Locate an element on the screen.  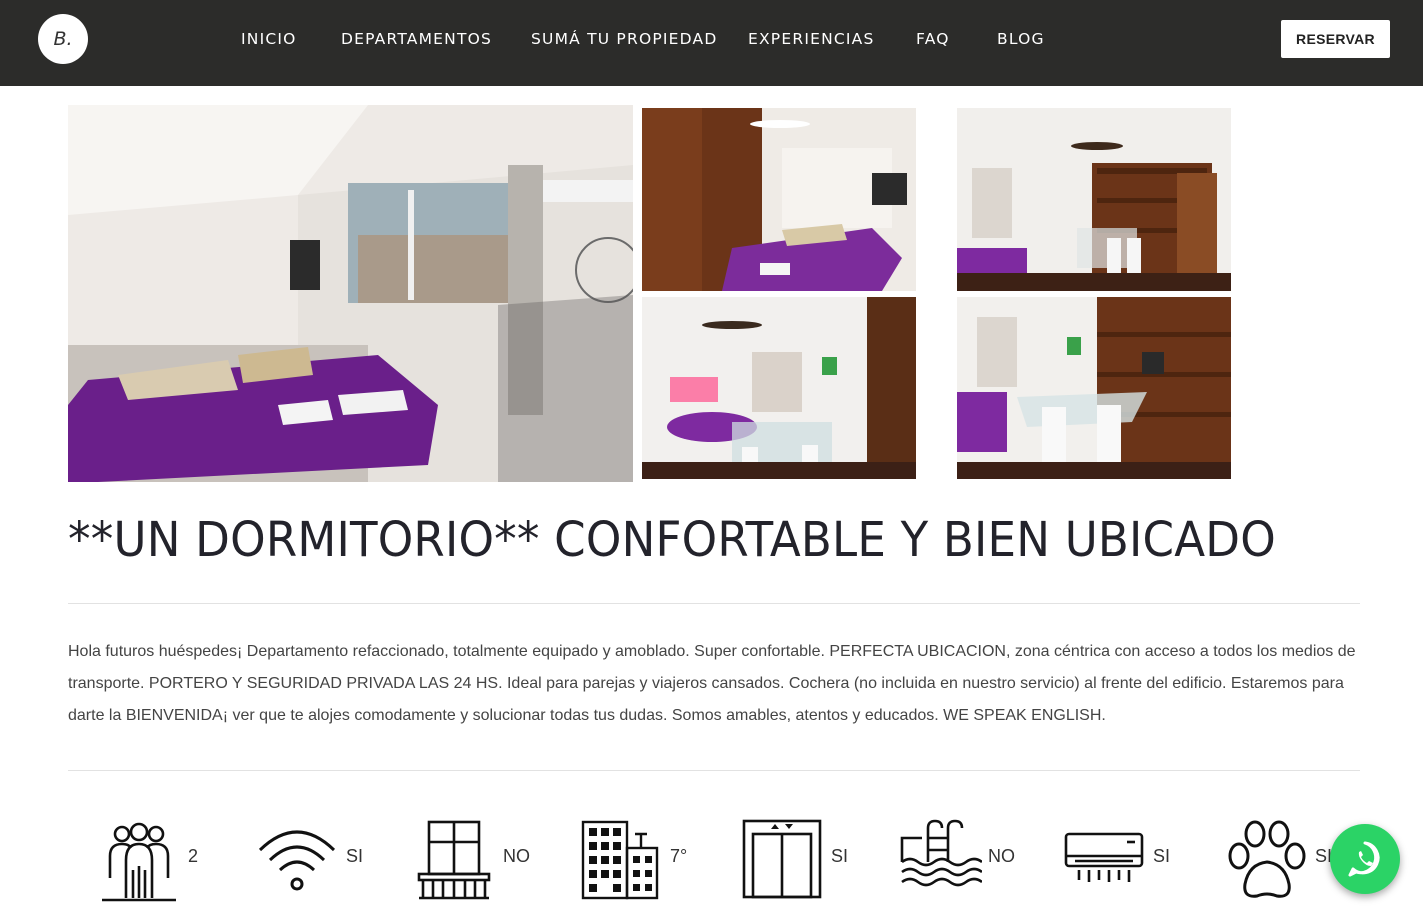
amenity-elevator: SI is located at coordinates (796, 861).